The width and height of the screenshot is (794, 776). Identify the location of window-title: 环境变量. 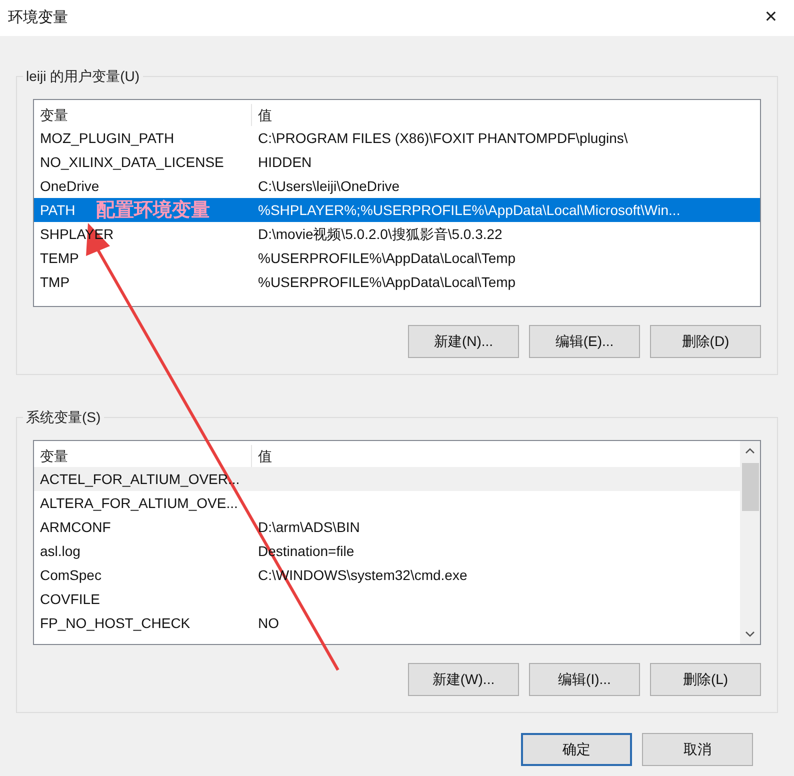
(38, 18).